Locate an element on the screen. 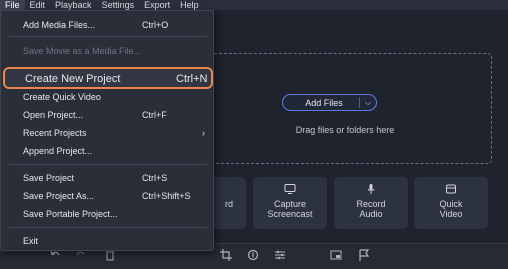 This screenshot has height=269, width=508. menu-item-label: Create New Project is located at coordinates (73, 79).